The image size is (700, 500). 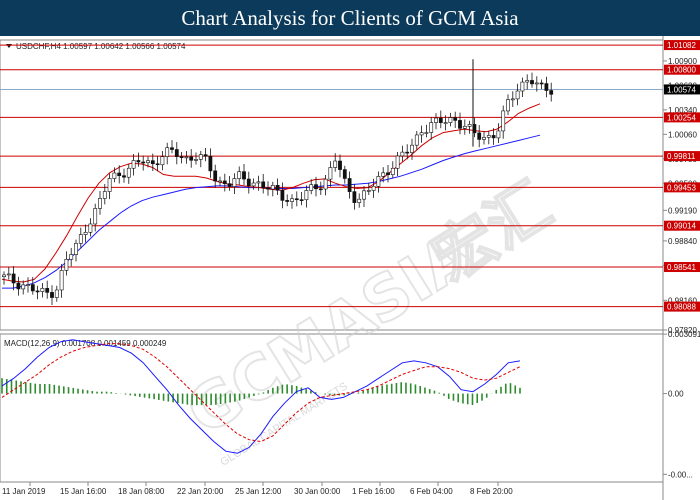 What do you see at coordinates (24, 491) in the screenshot?
I see `x-tick-label: 11 Jan 2019` at bounding box center [24, 491].